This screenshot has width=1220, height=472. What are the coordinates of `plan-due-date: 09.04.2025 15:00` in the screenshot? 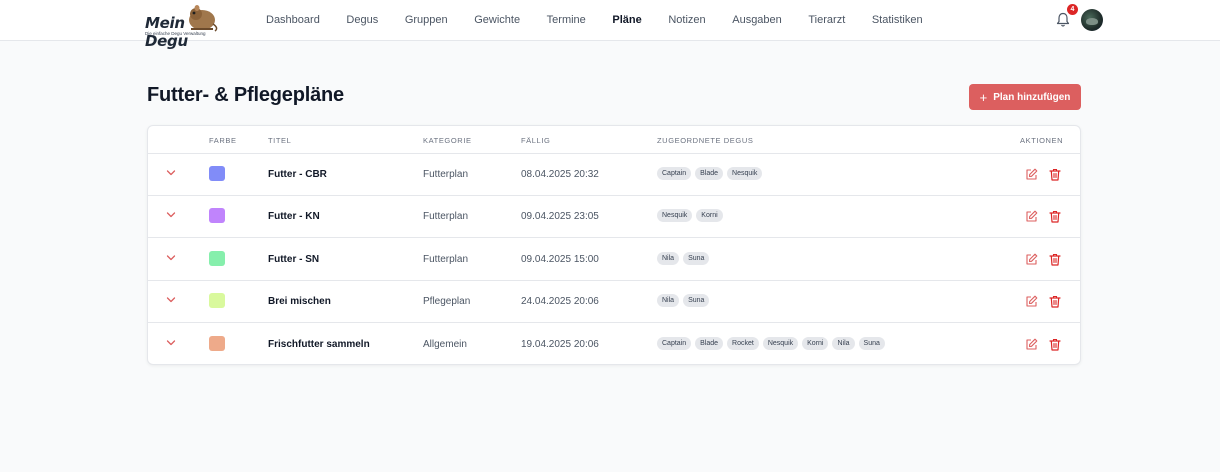 It's located at (560, 259).